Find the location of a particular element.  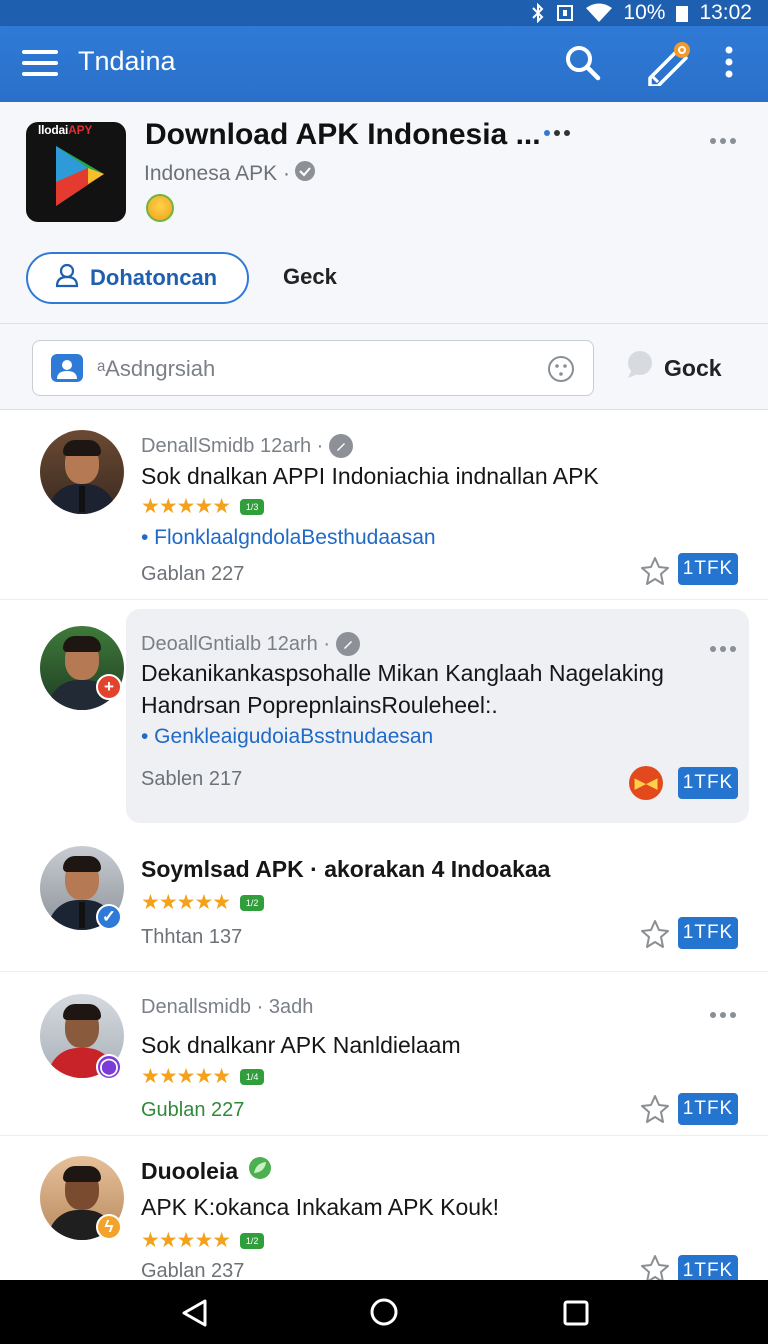

reaction-icon: ▶◀ is located at coordinates (646, 783).